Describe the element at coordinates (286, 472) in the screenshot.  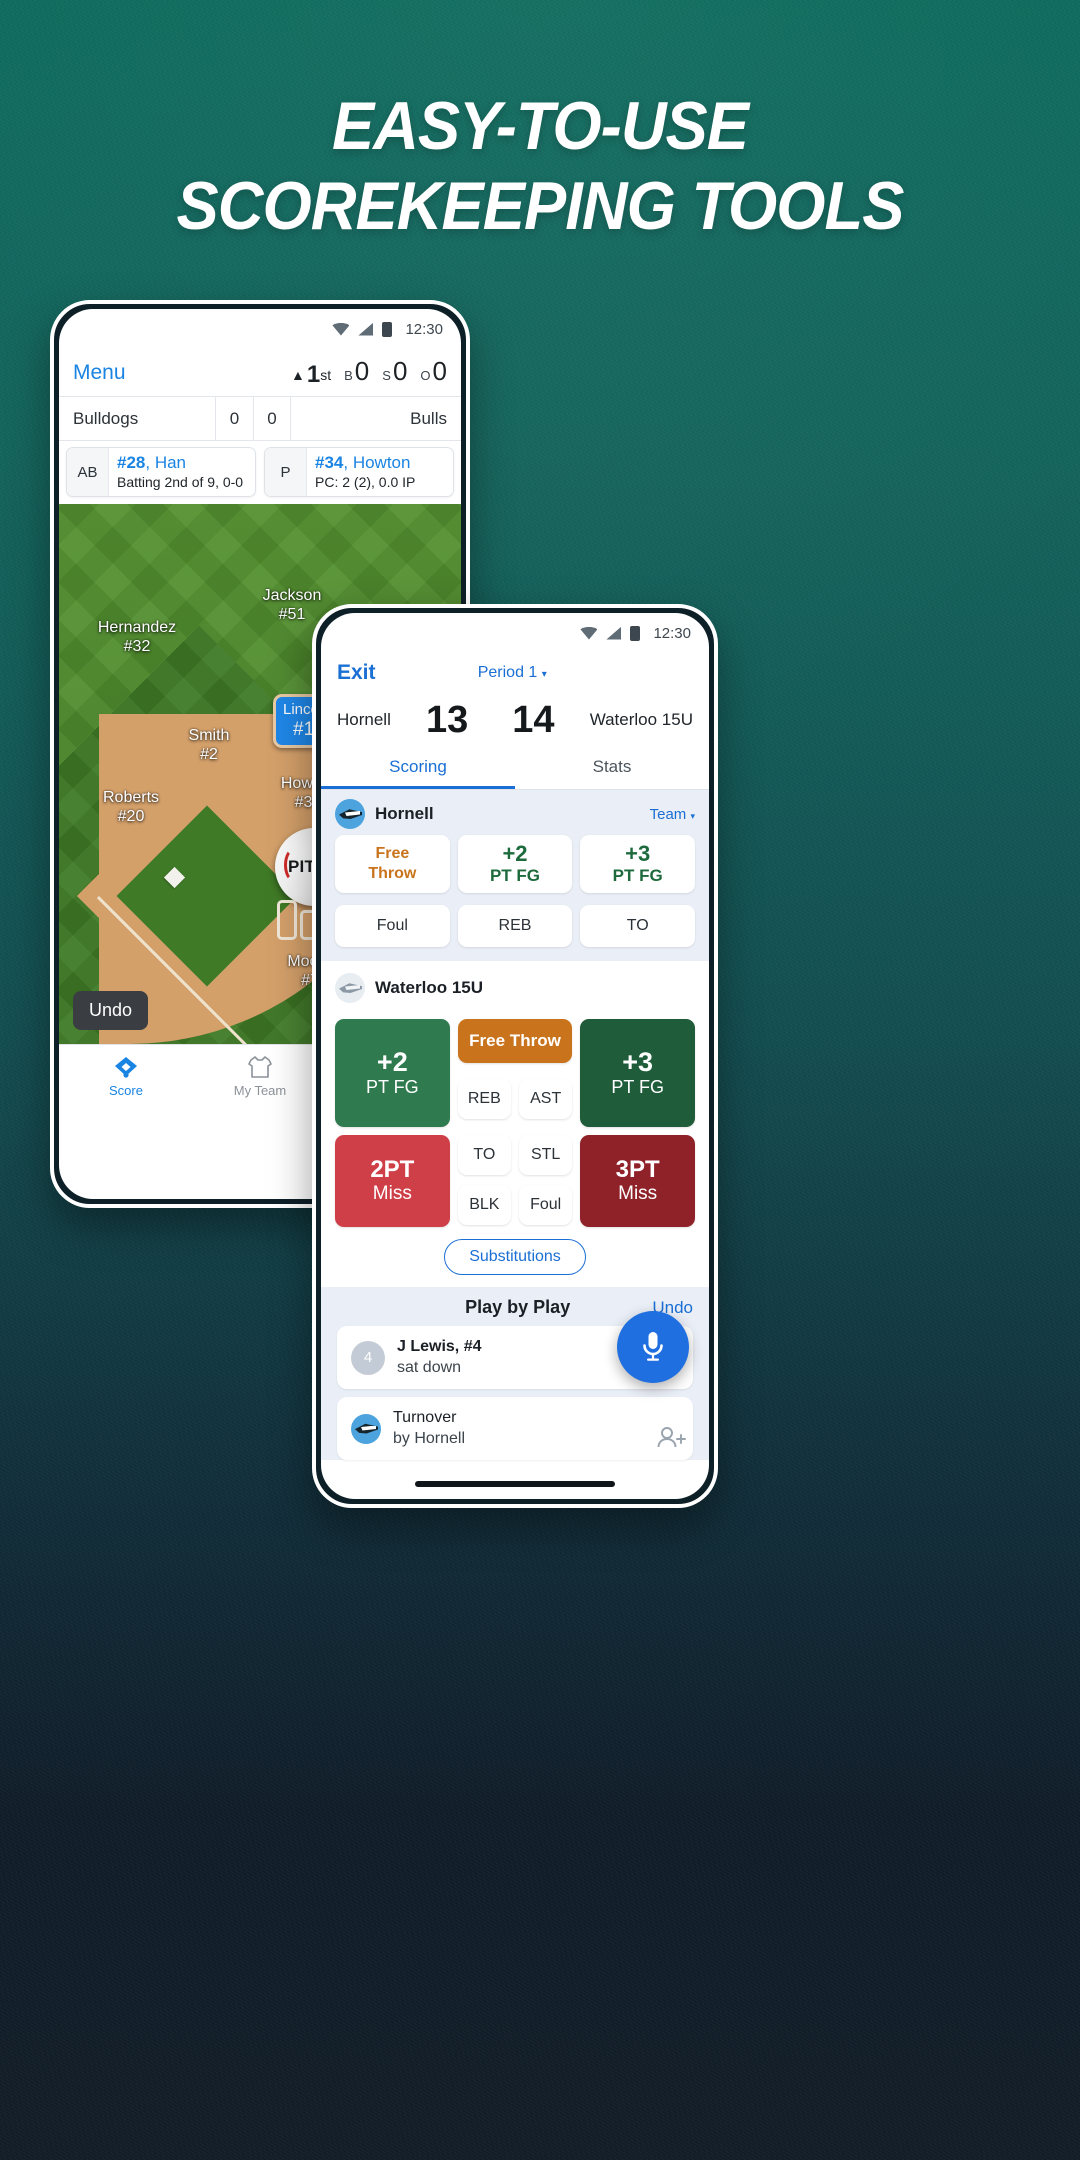
I see `pitcher-tag: P` at that location.